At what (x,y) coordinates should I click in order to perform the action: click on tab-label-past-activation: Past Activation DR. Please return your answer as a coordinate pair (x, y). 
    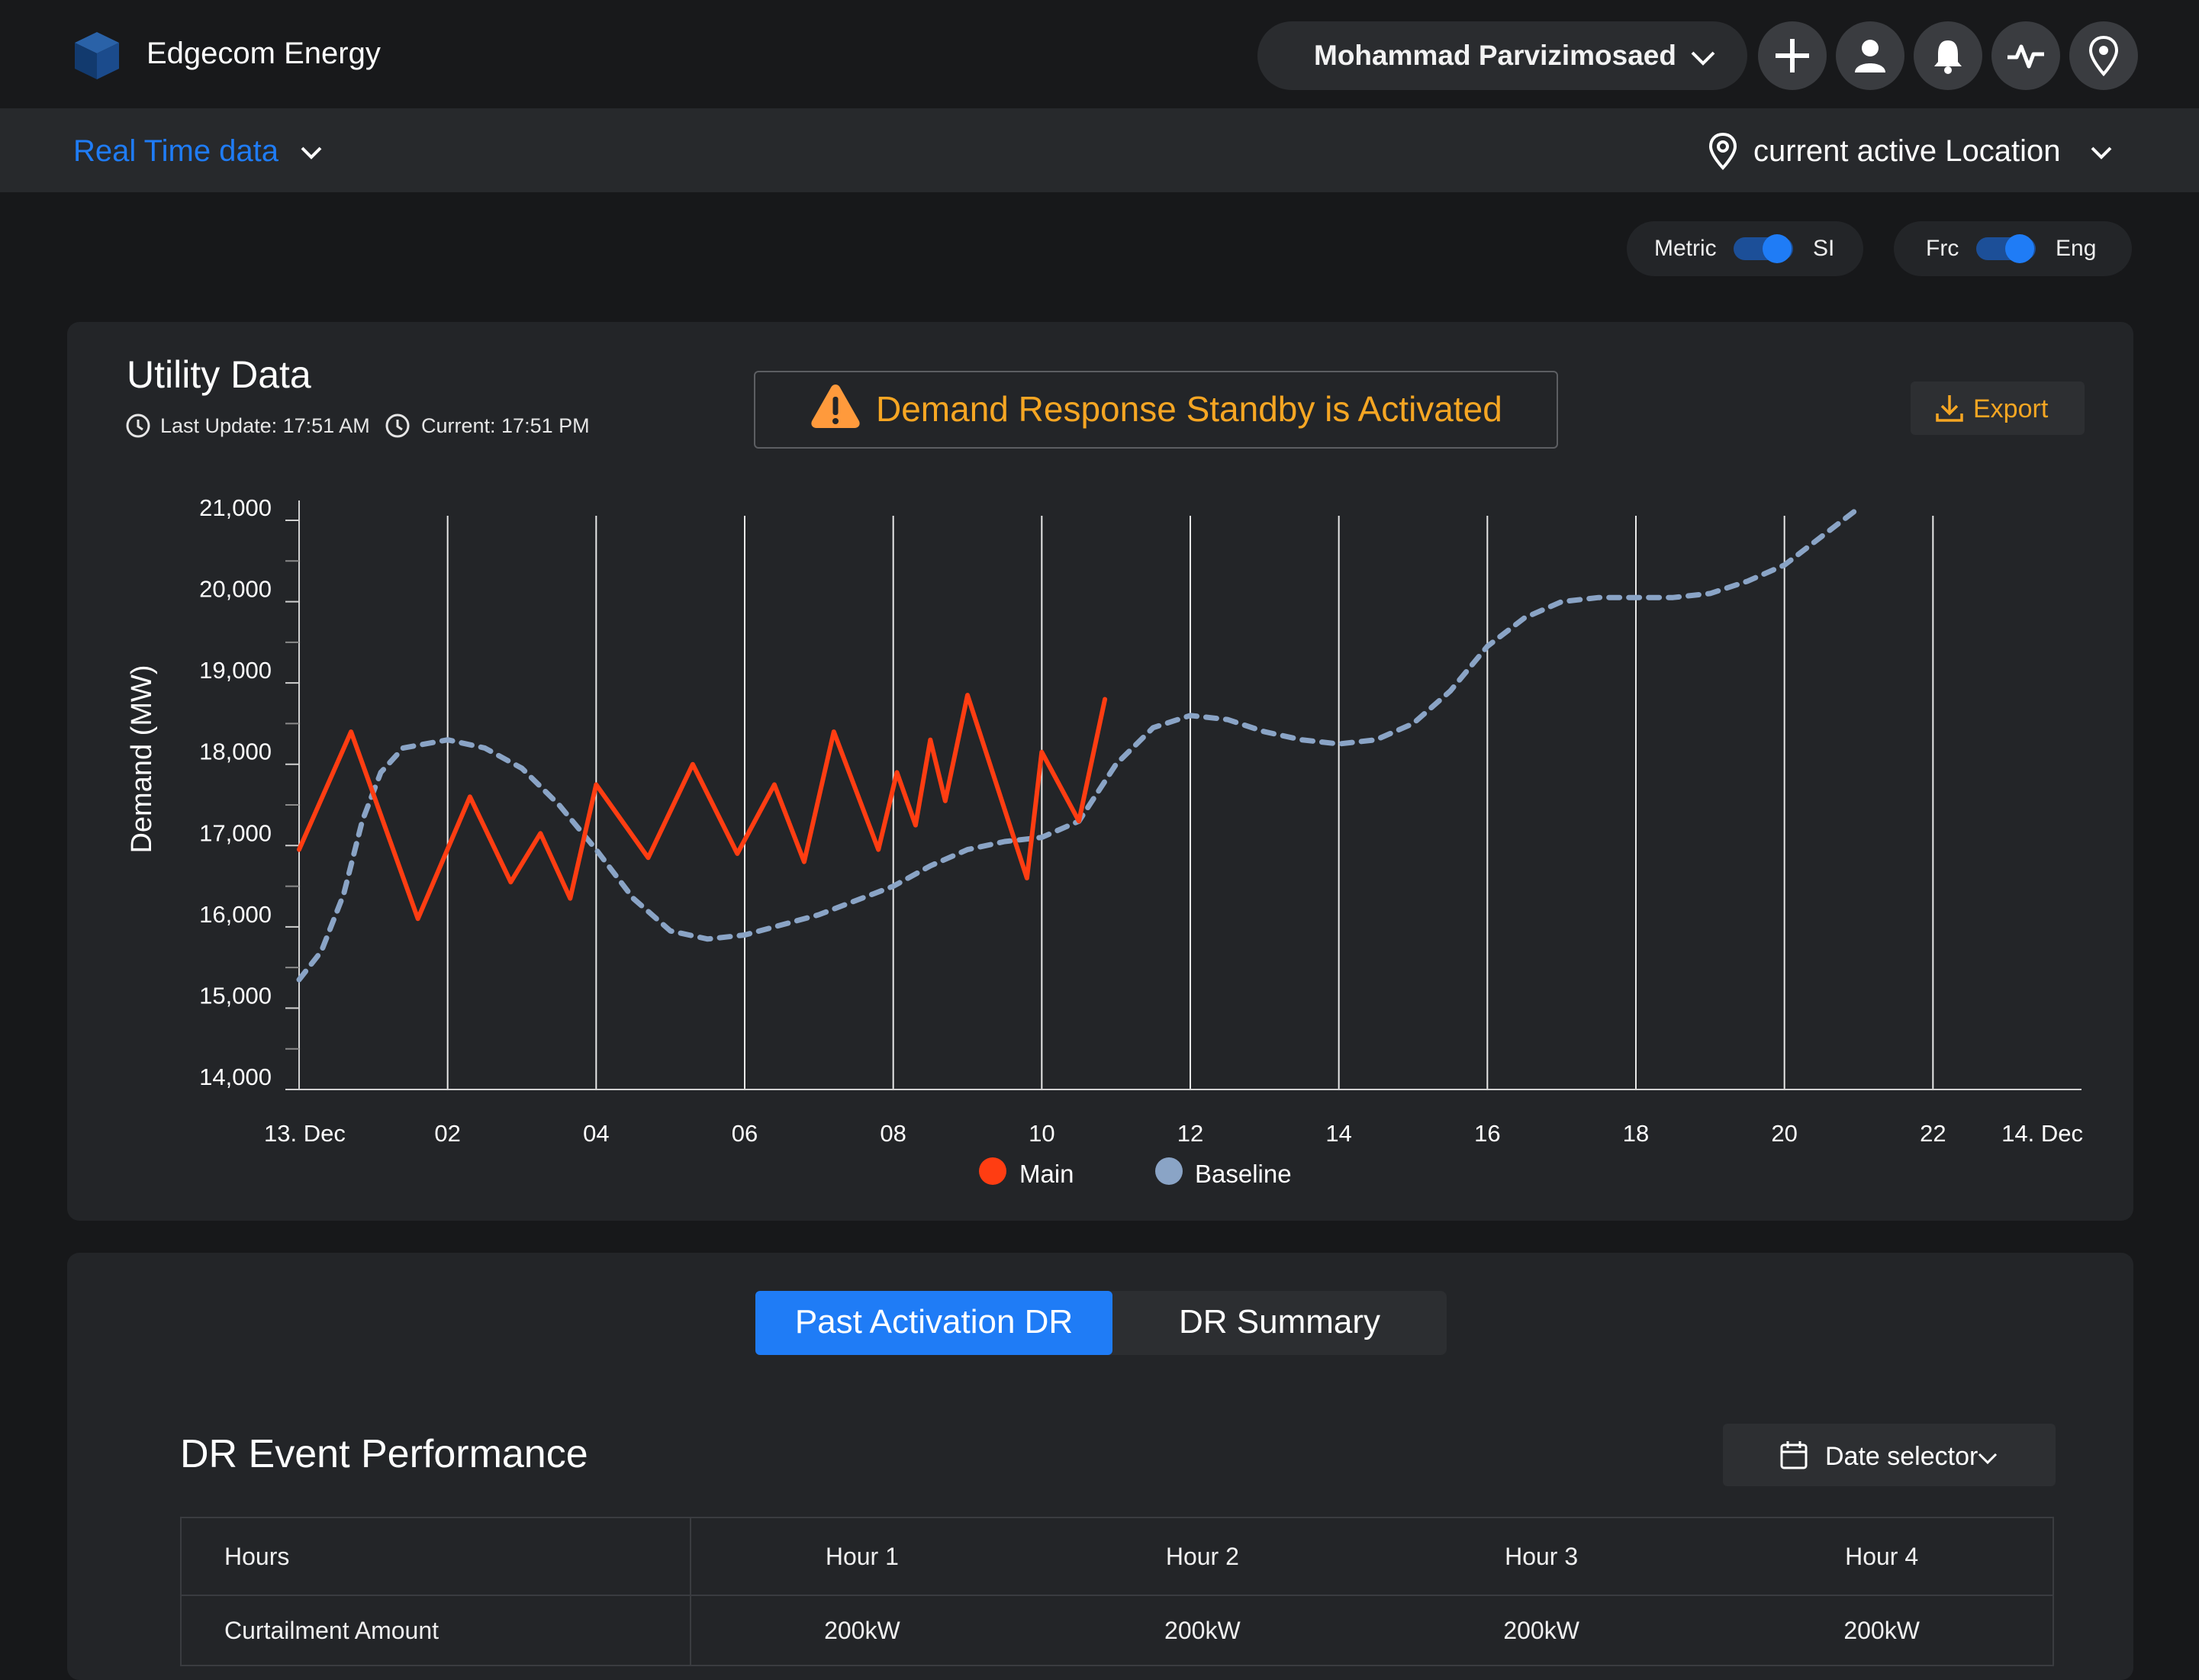
    Looking at the image, I should click on (934, 1321).